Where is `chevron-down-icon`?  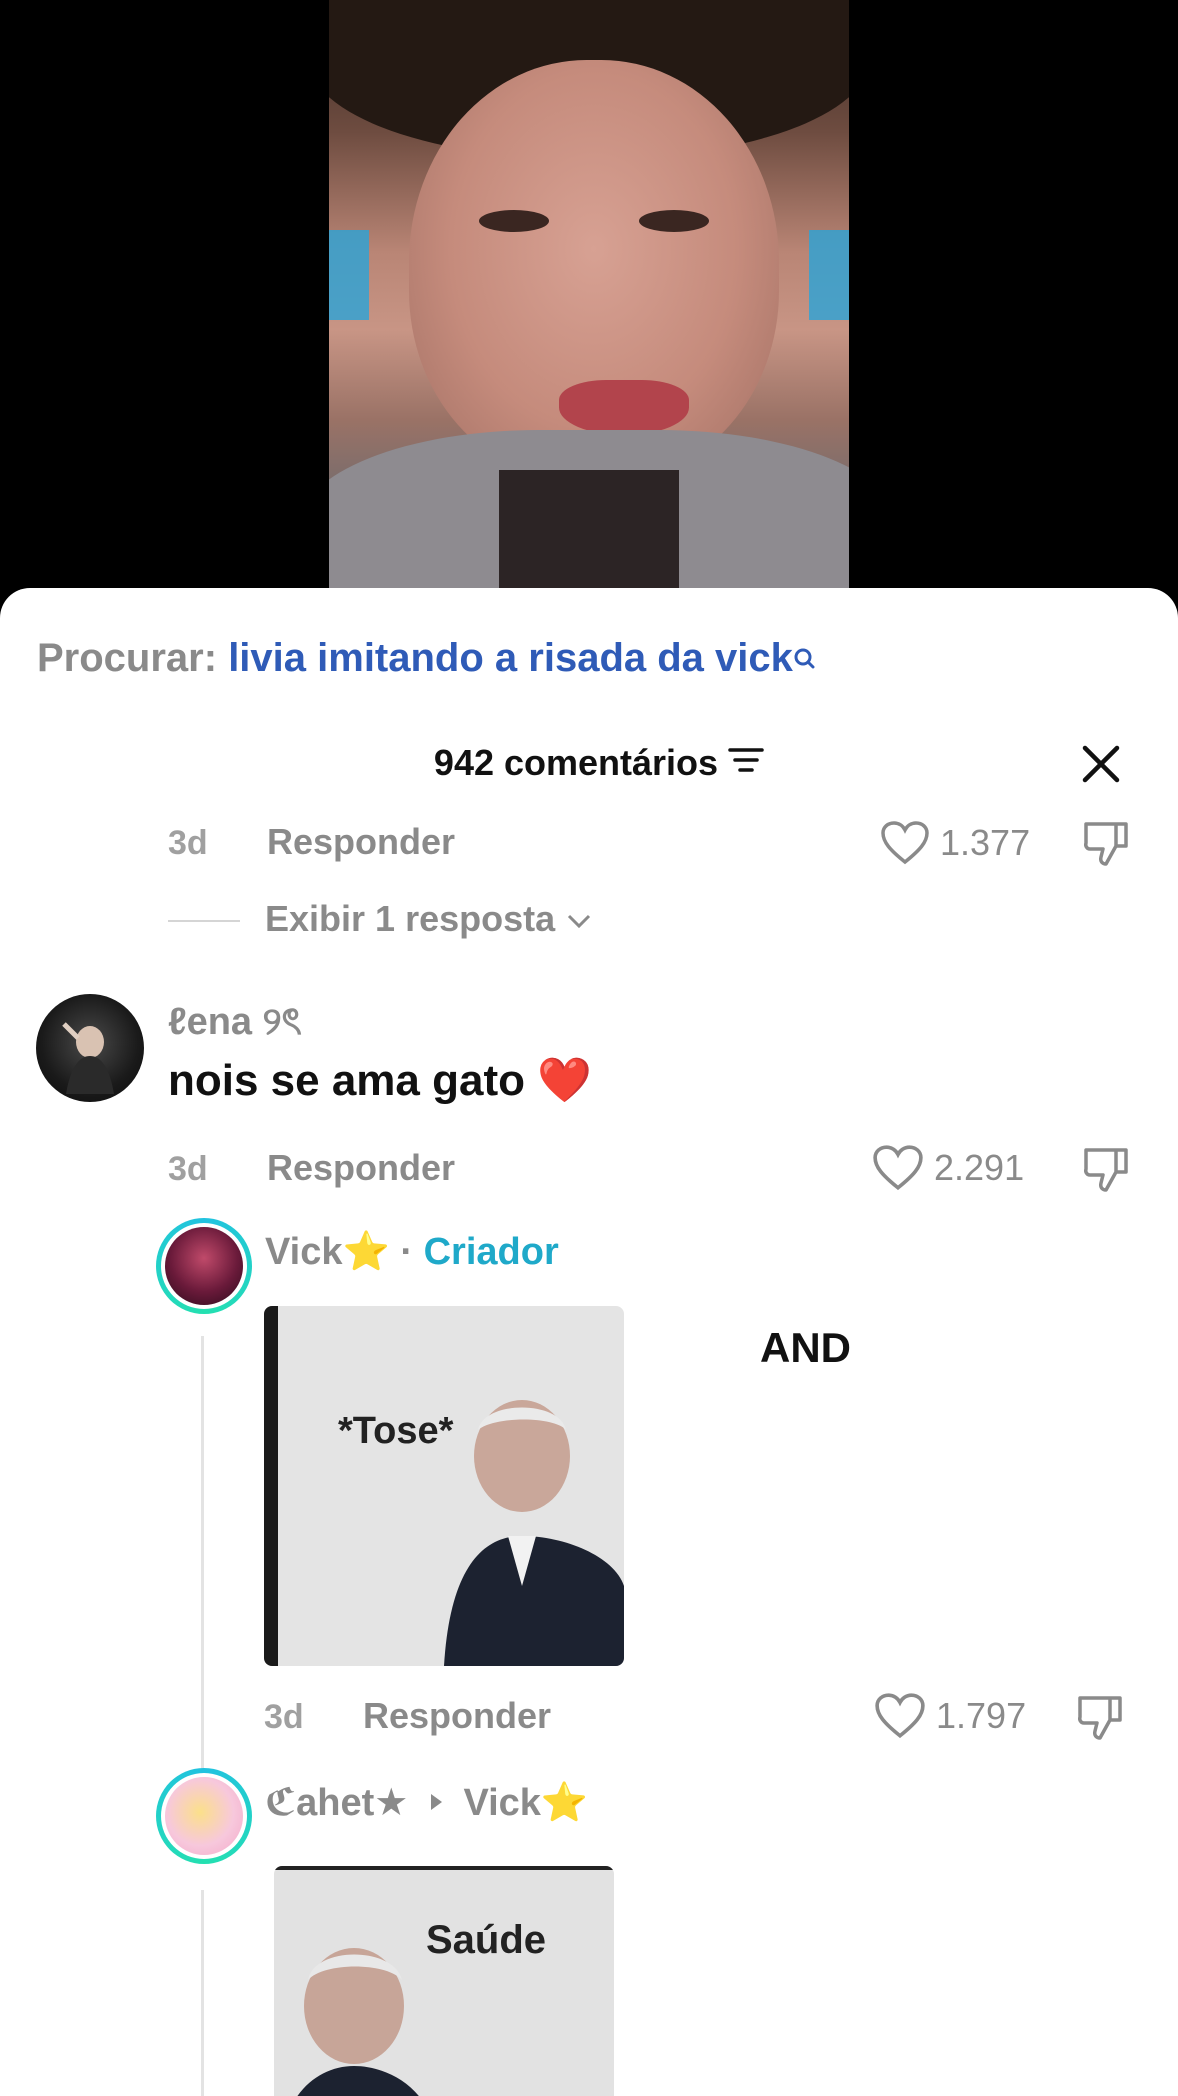 chevron-down-icon is located at coordinates (579, 921).